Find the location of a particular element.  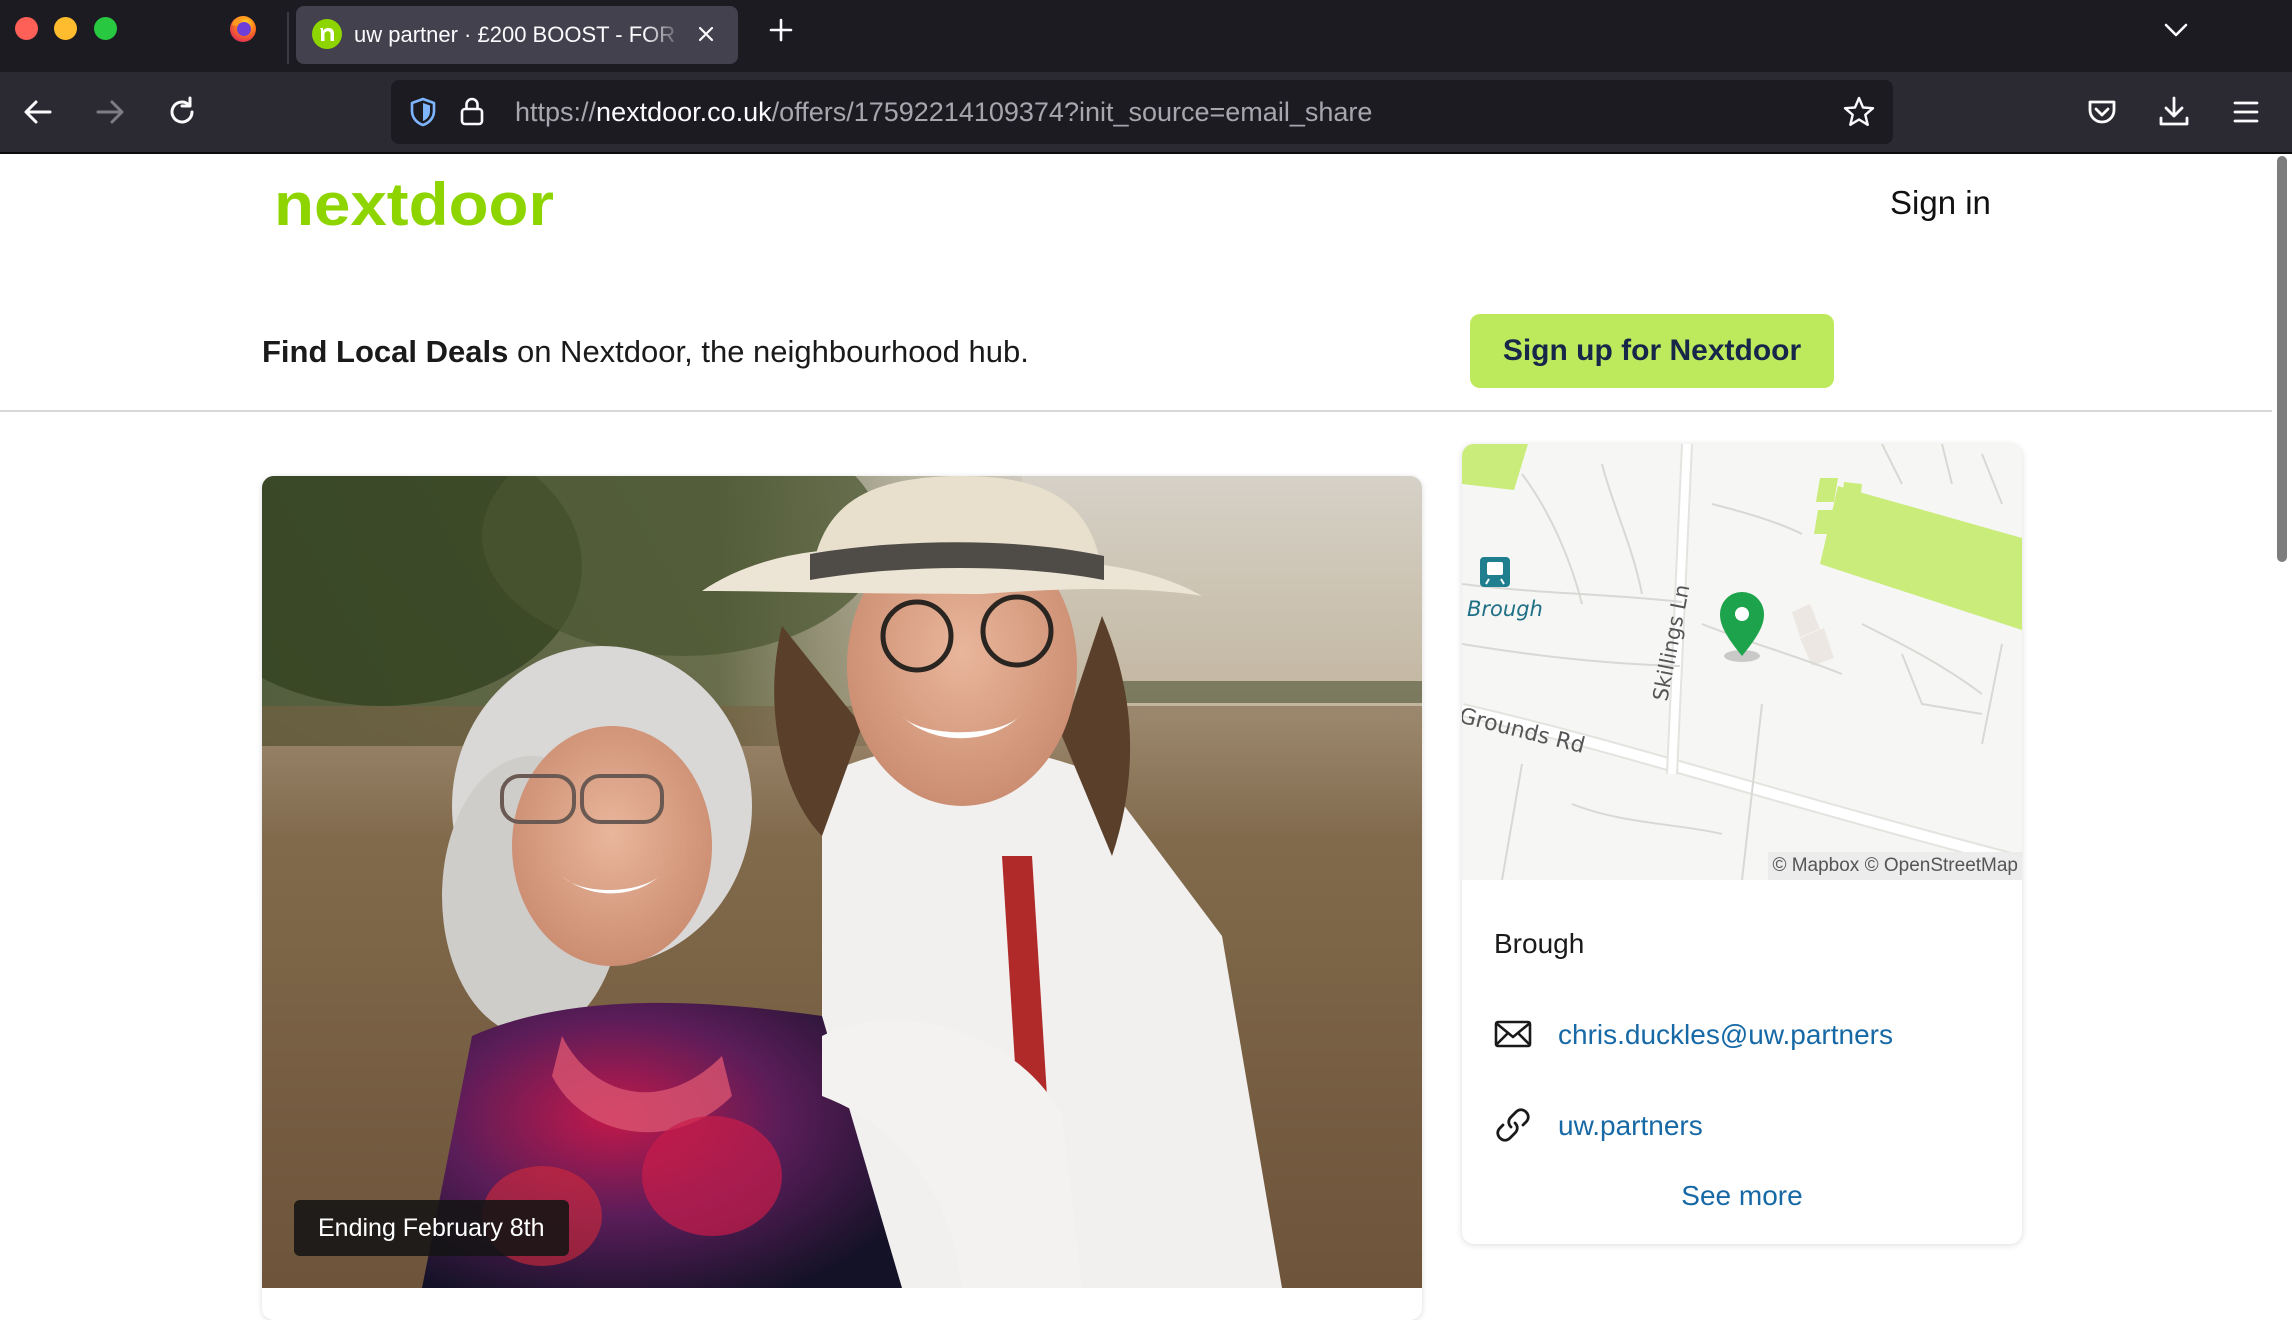

see-more-link: See more is located at coordinates (1742, 1196).